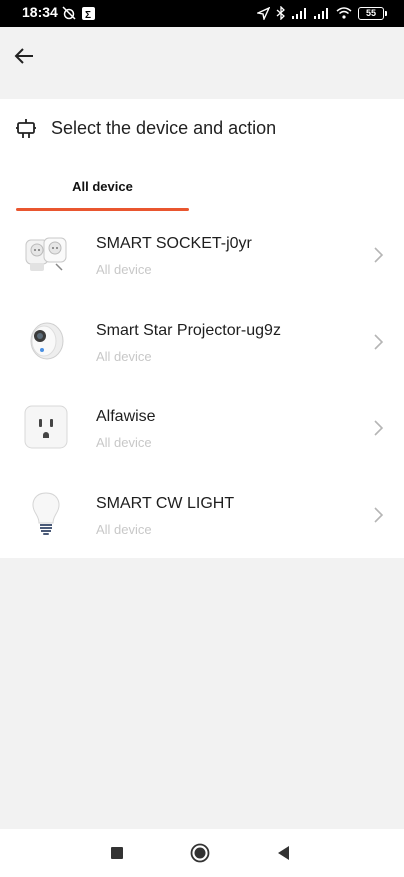  I want to click on tab-label: All device, so click(102, 186).